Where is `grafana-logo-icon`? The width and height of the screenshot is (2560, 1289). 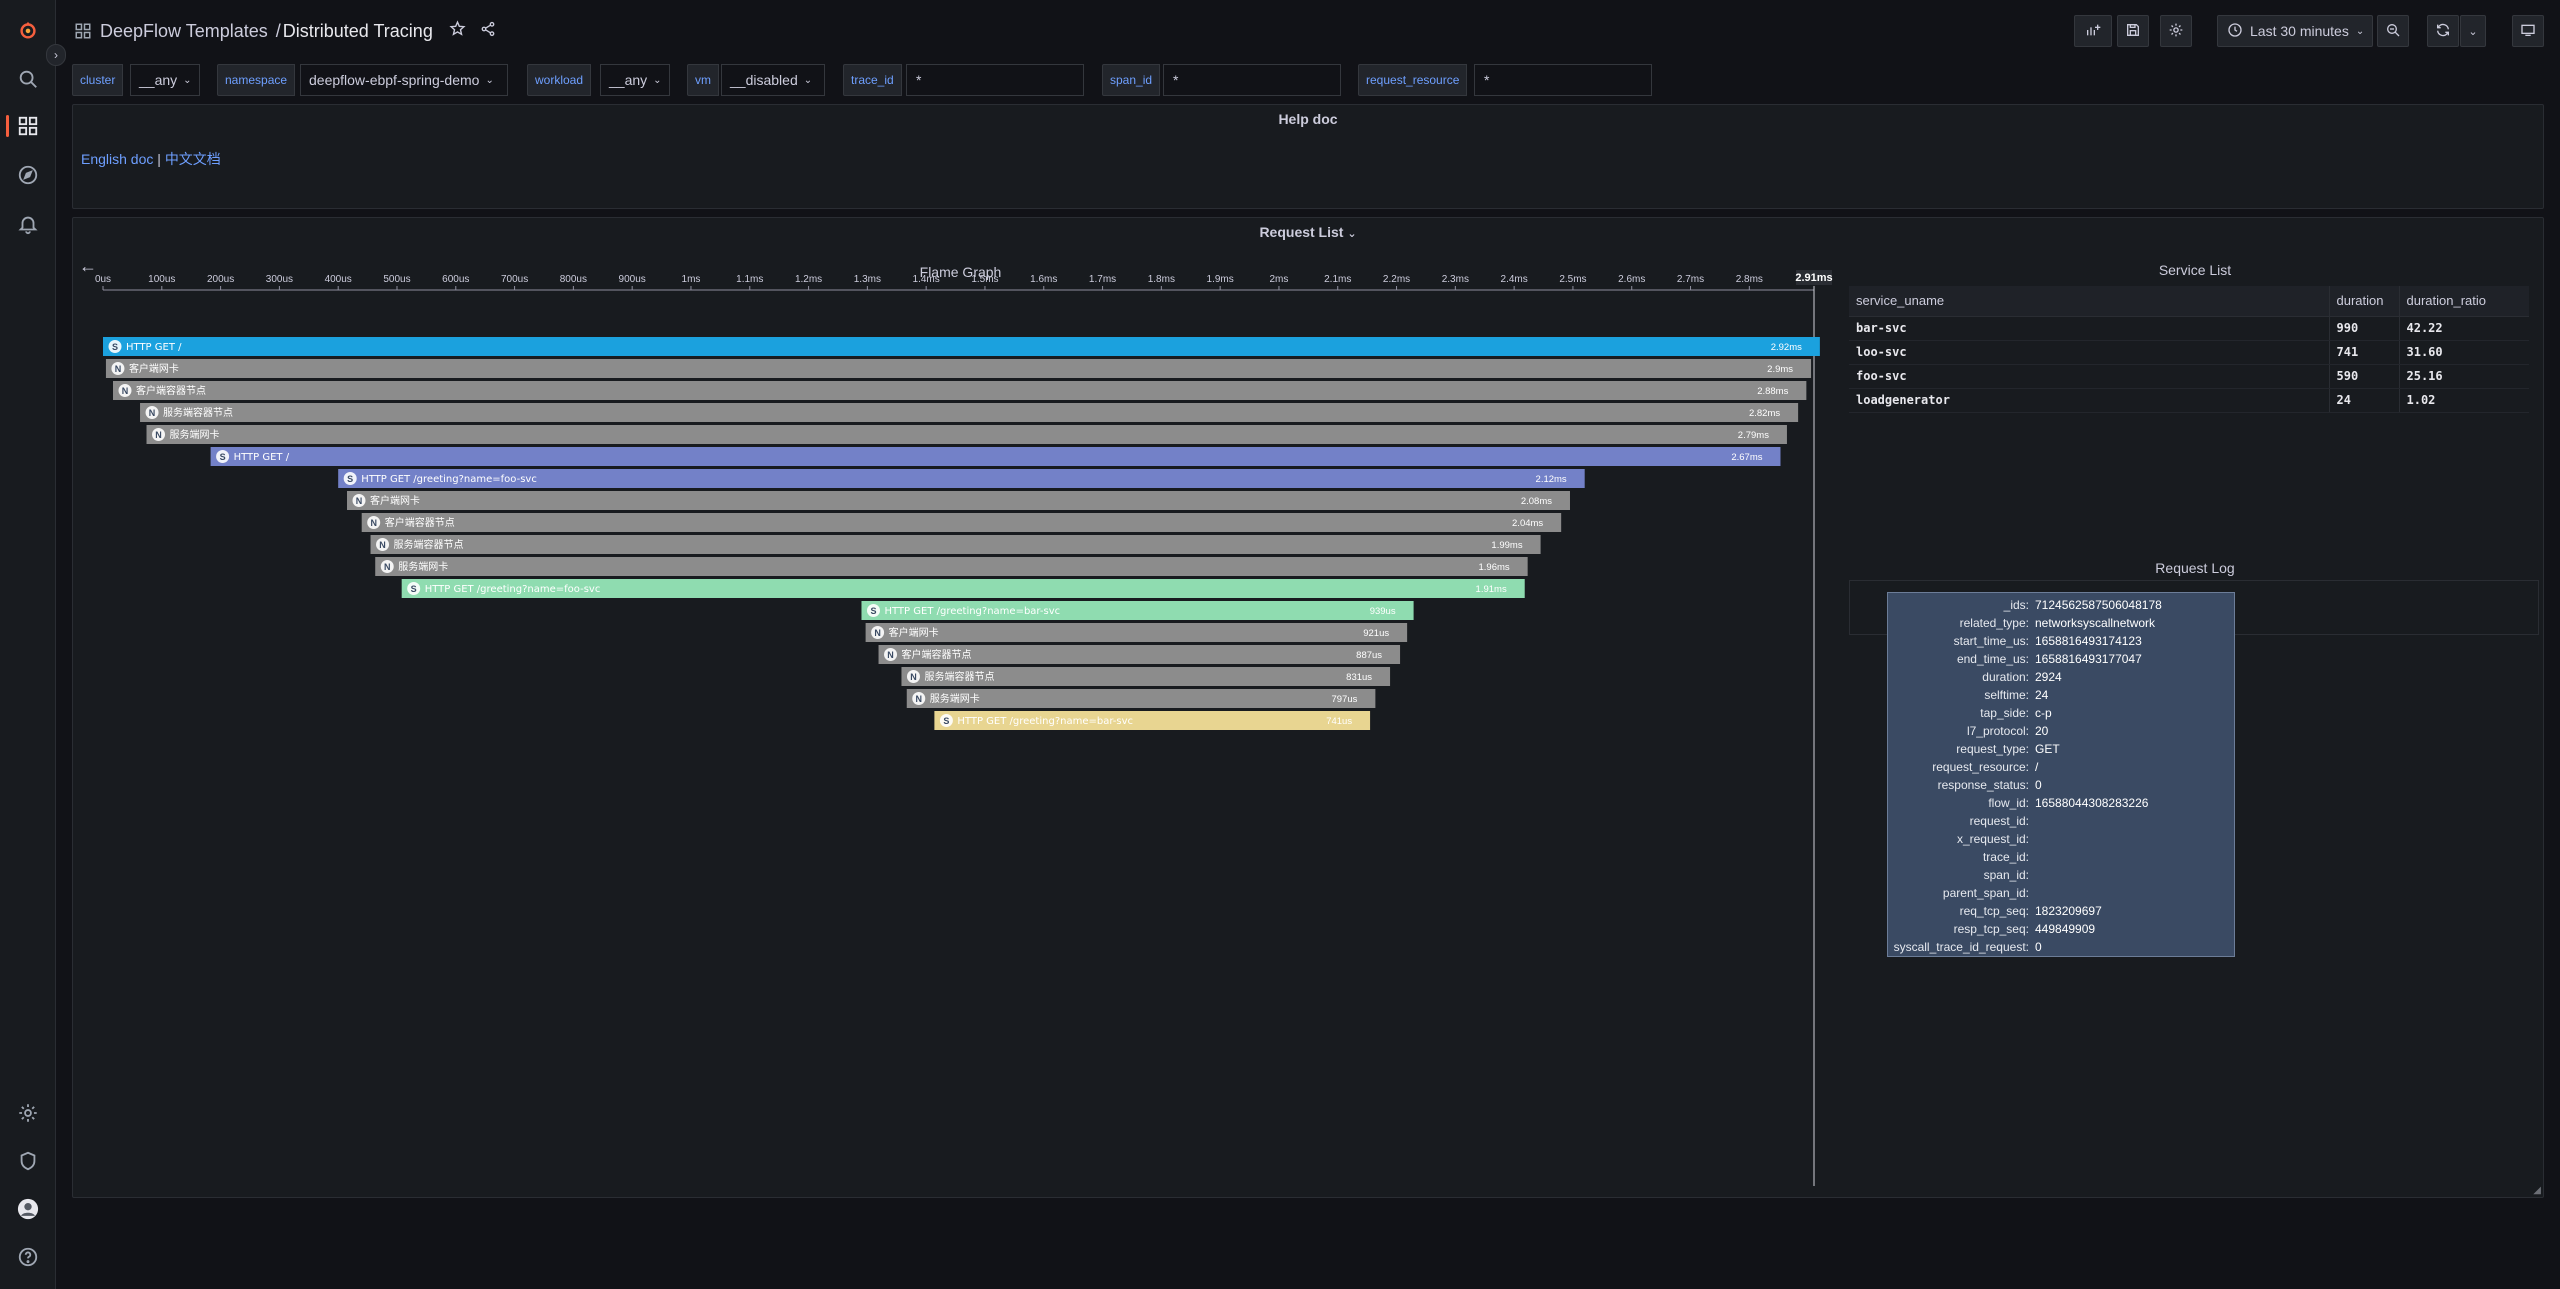
grafana-logo-icon is located at coordinates (28, 30).